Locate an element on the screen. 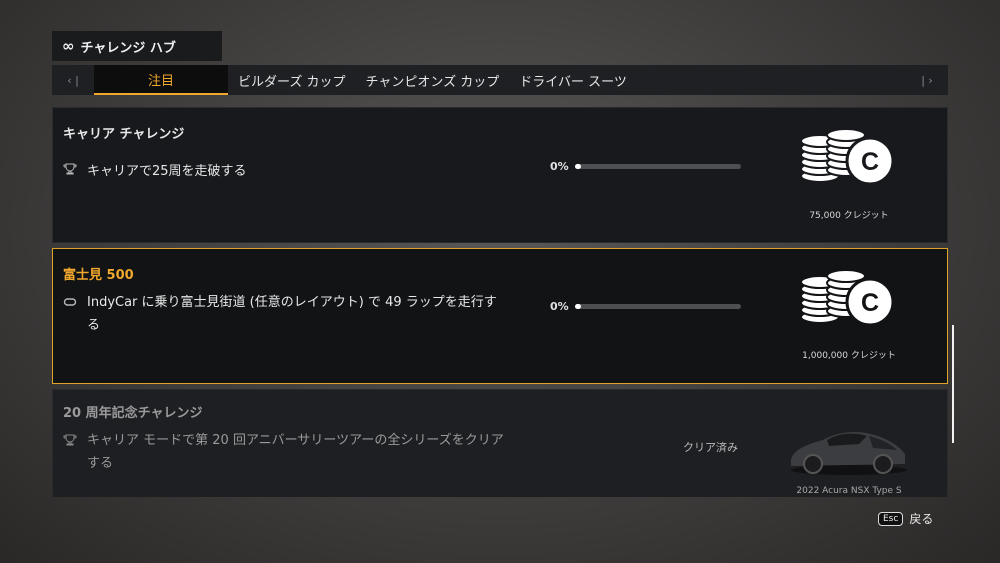 This screenshot has height=563, width=1000. challenge-title: 20 周年記念チャレンジ is located at coordinates (133, 413).